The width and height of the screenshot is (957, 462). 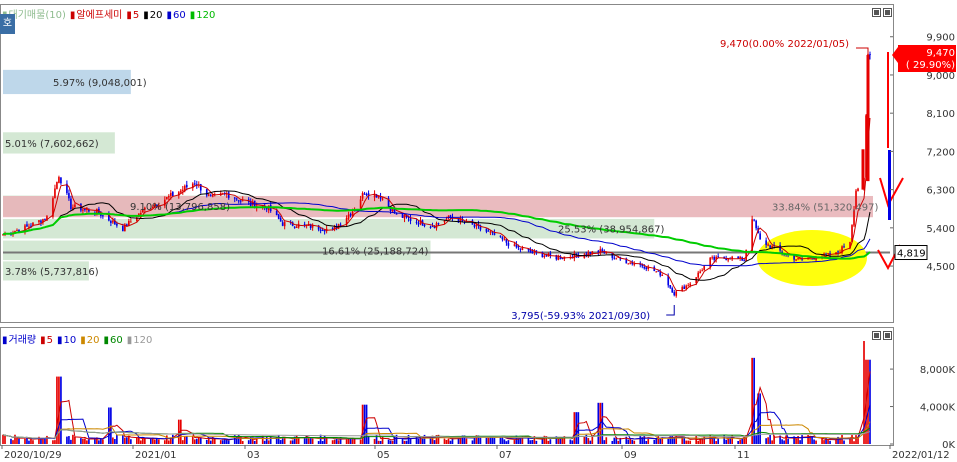 What do you see at coordinates (876, 12) in the screenshot?
I see `price-pane-restore-button` at bounding box center [876, 12].